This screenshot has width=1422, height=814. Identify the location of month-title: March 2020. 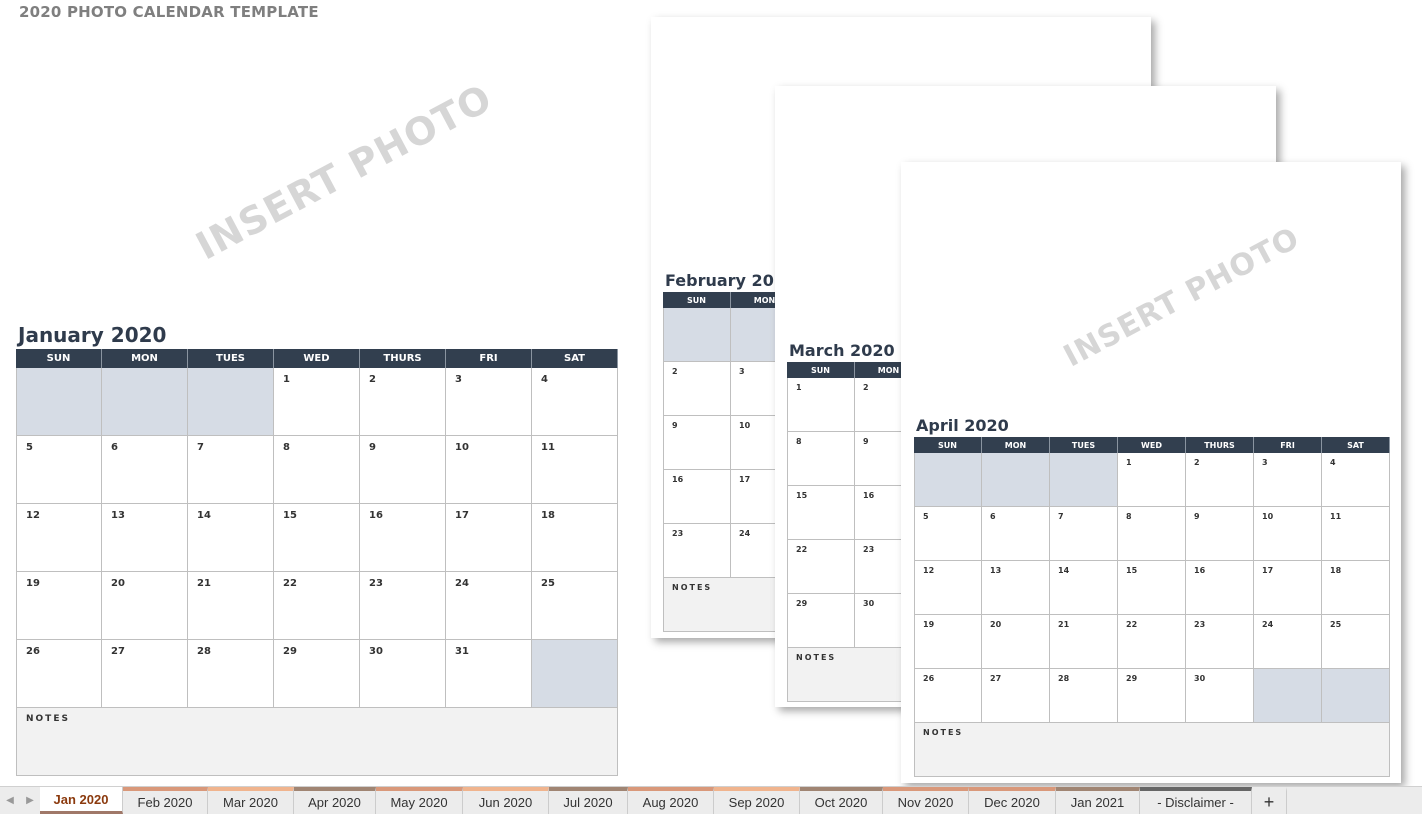
(842, 350).